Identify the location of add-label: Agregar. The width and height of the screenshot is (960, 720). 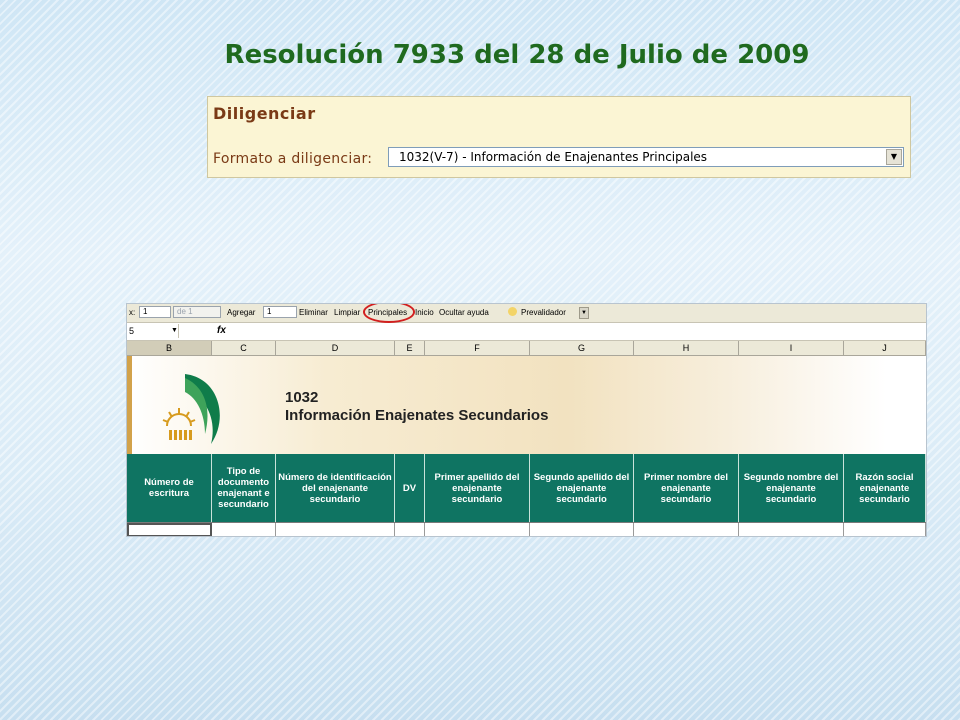
(241, 312).